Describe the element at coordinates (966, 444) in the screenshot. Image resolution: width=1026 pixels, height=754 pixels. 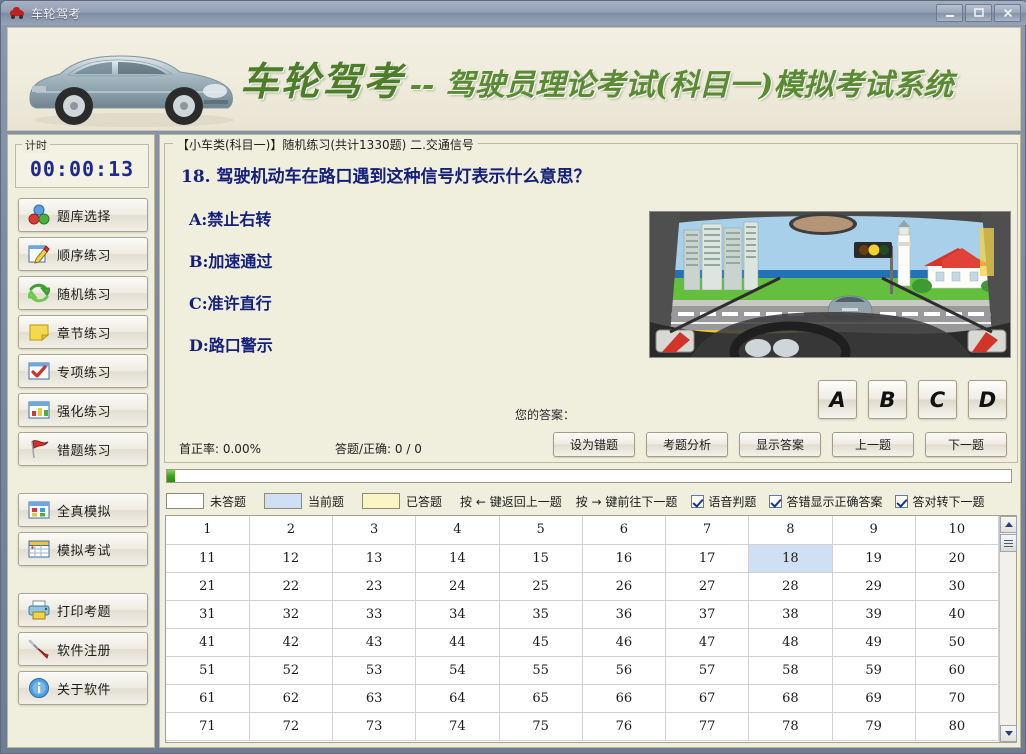
I see `action-button-5: 下一题` at that location.